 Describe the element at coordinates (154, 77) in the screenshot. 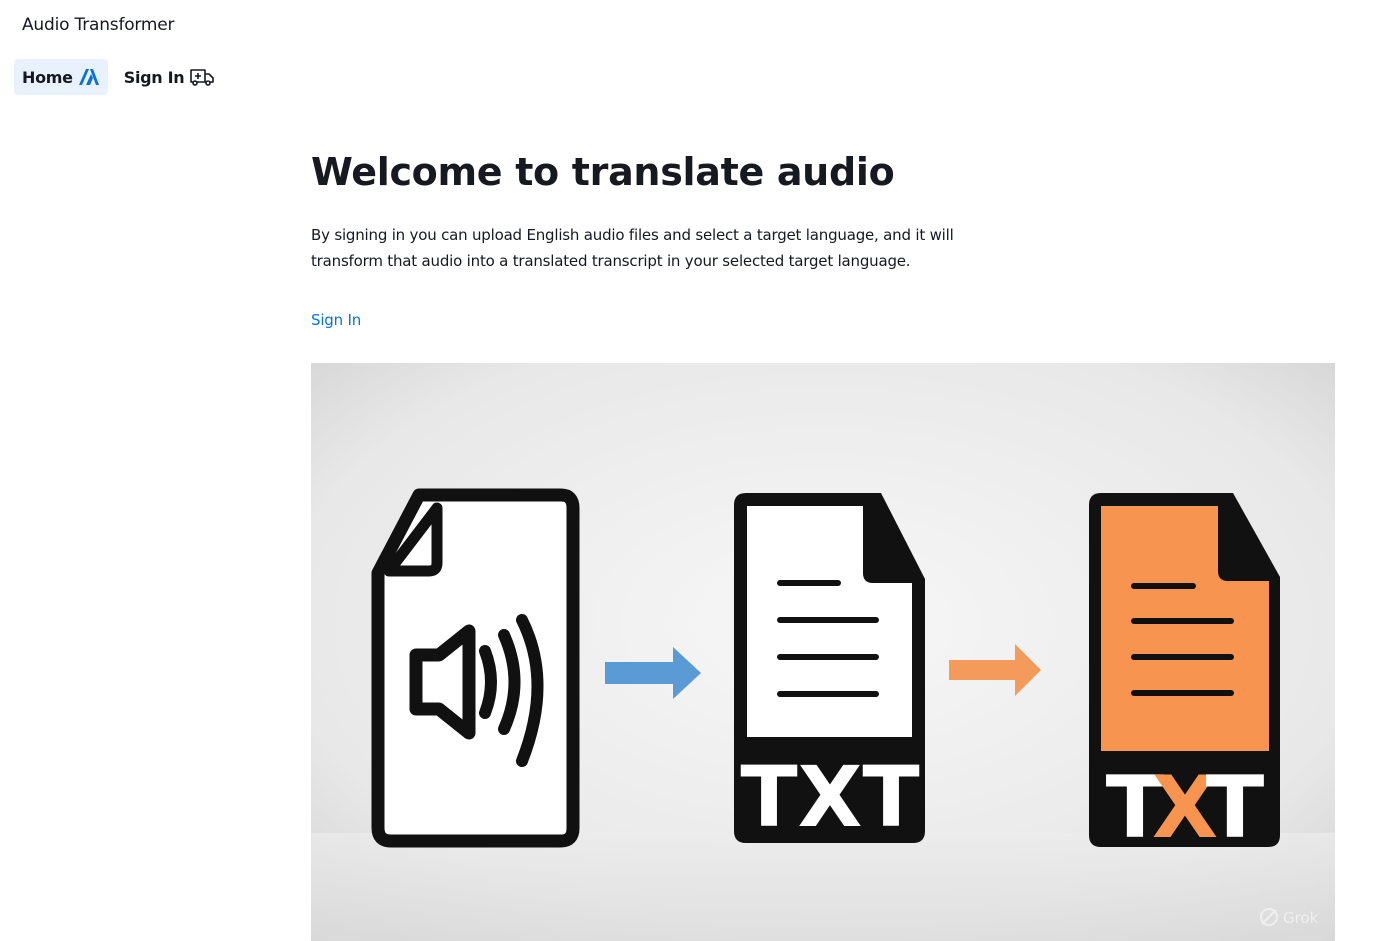

I see `nav-item-label: Sign In` at that location.